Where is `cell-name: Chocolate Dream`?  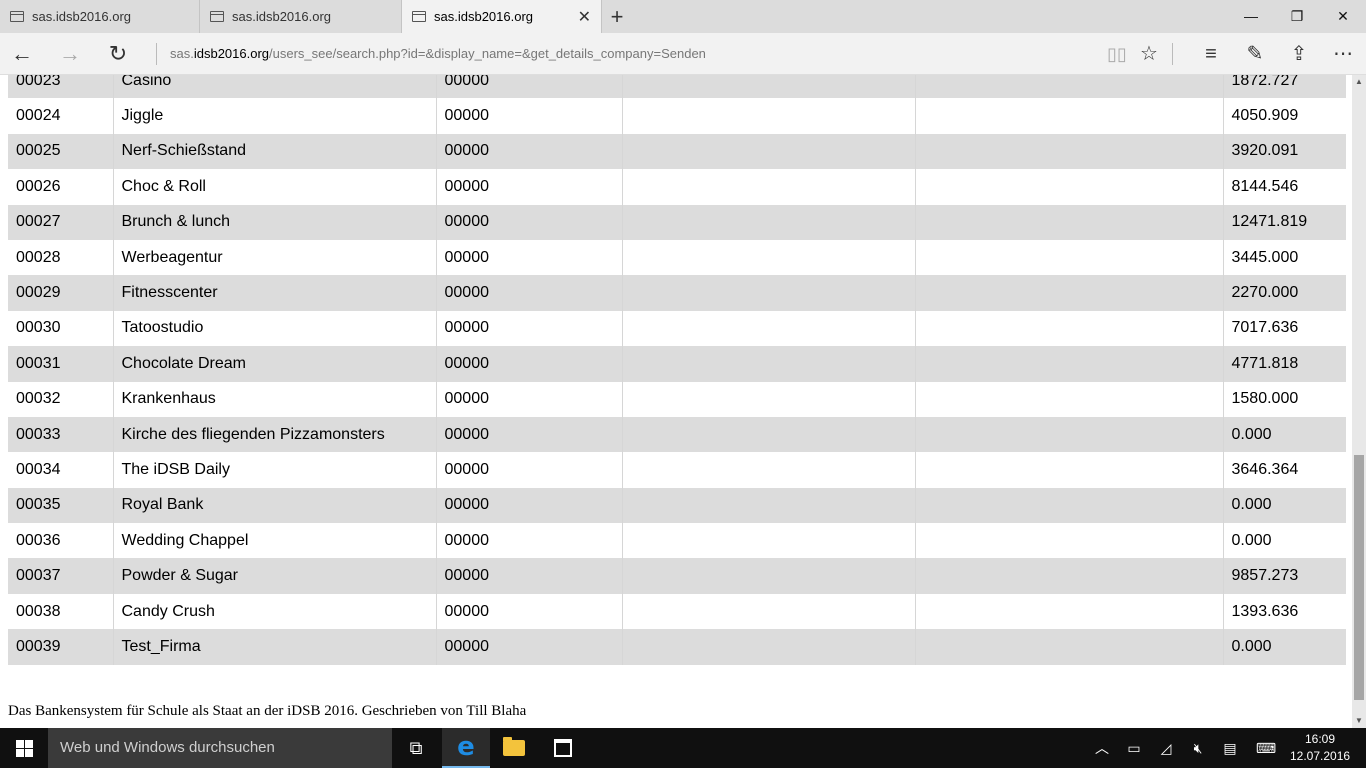 cell-name: Chocolate Dream is located at coordinates (274, 364).